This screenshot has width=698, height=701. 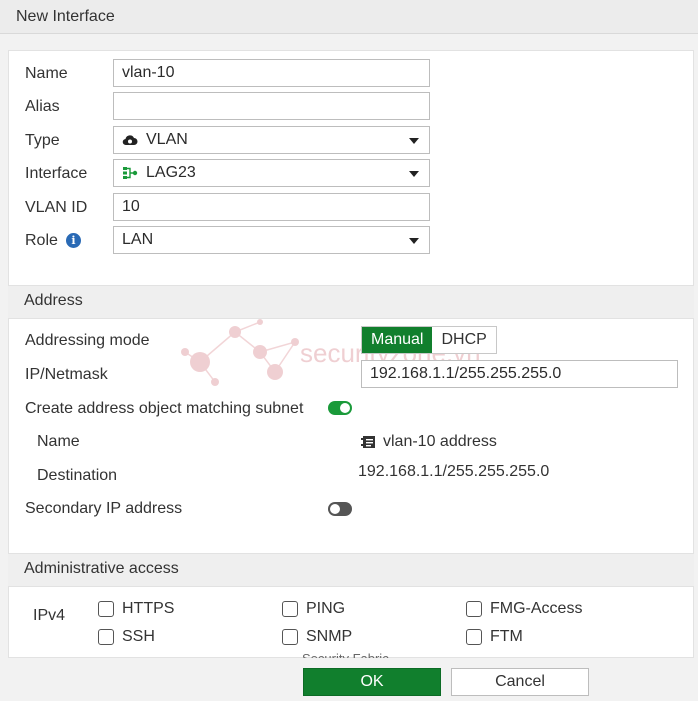 What do you see at coordinates (345, 654) in the screenshot?
I see `security-fabric-partial-label: Security Fabric` at bounding box center [345, 654].